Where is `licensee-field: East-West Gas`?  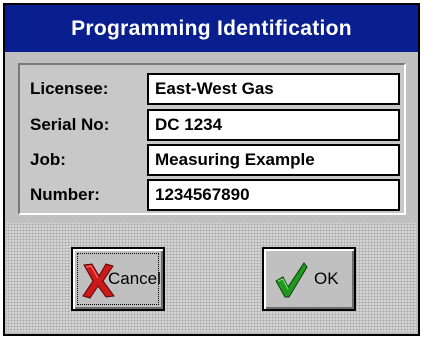 licensee-field: East-West Gas is located at coordinates (273, 89).